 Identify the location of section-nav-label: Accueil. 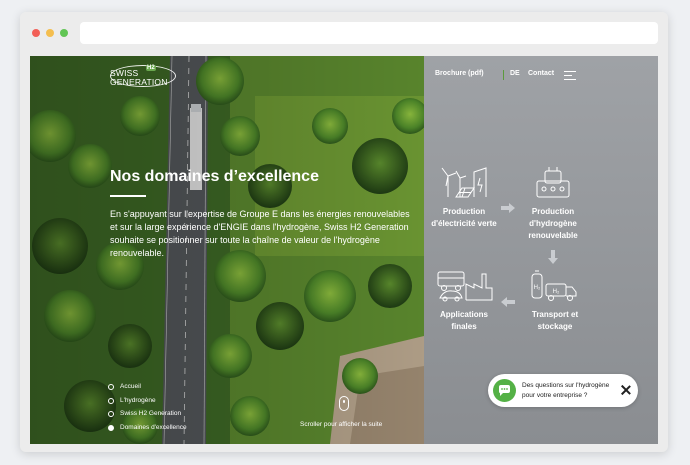
(130, 386).